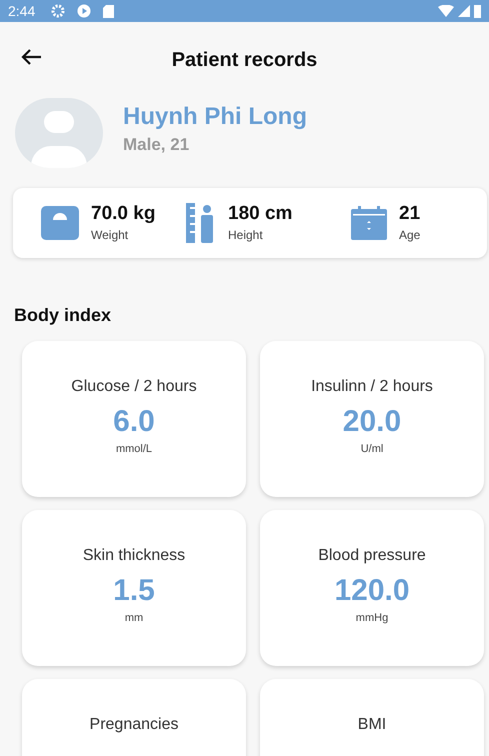  I want to click on signal-icon, so click(464, 11).